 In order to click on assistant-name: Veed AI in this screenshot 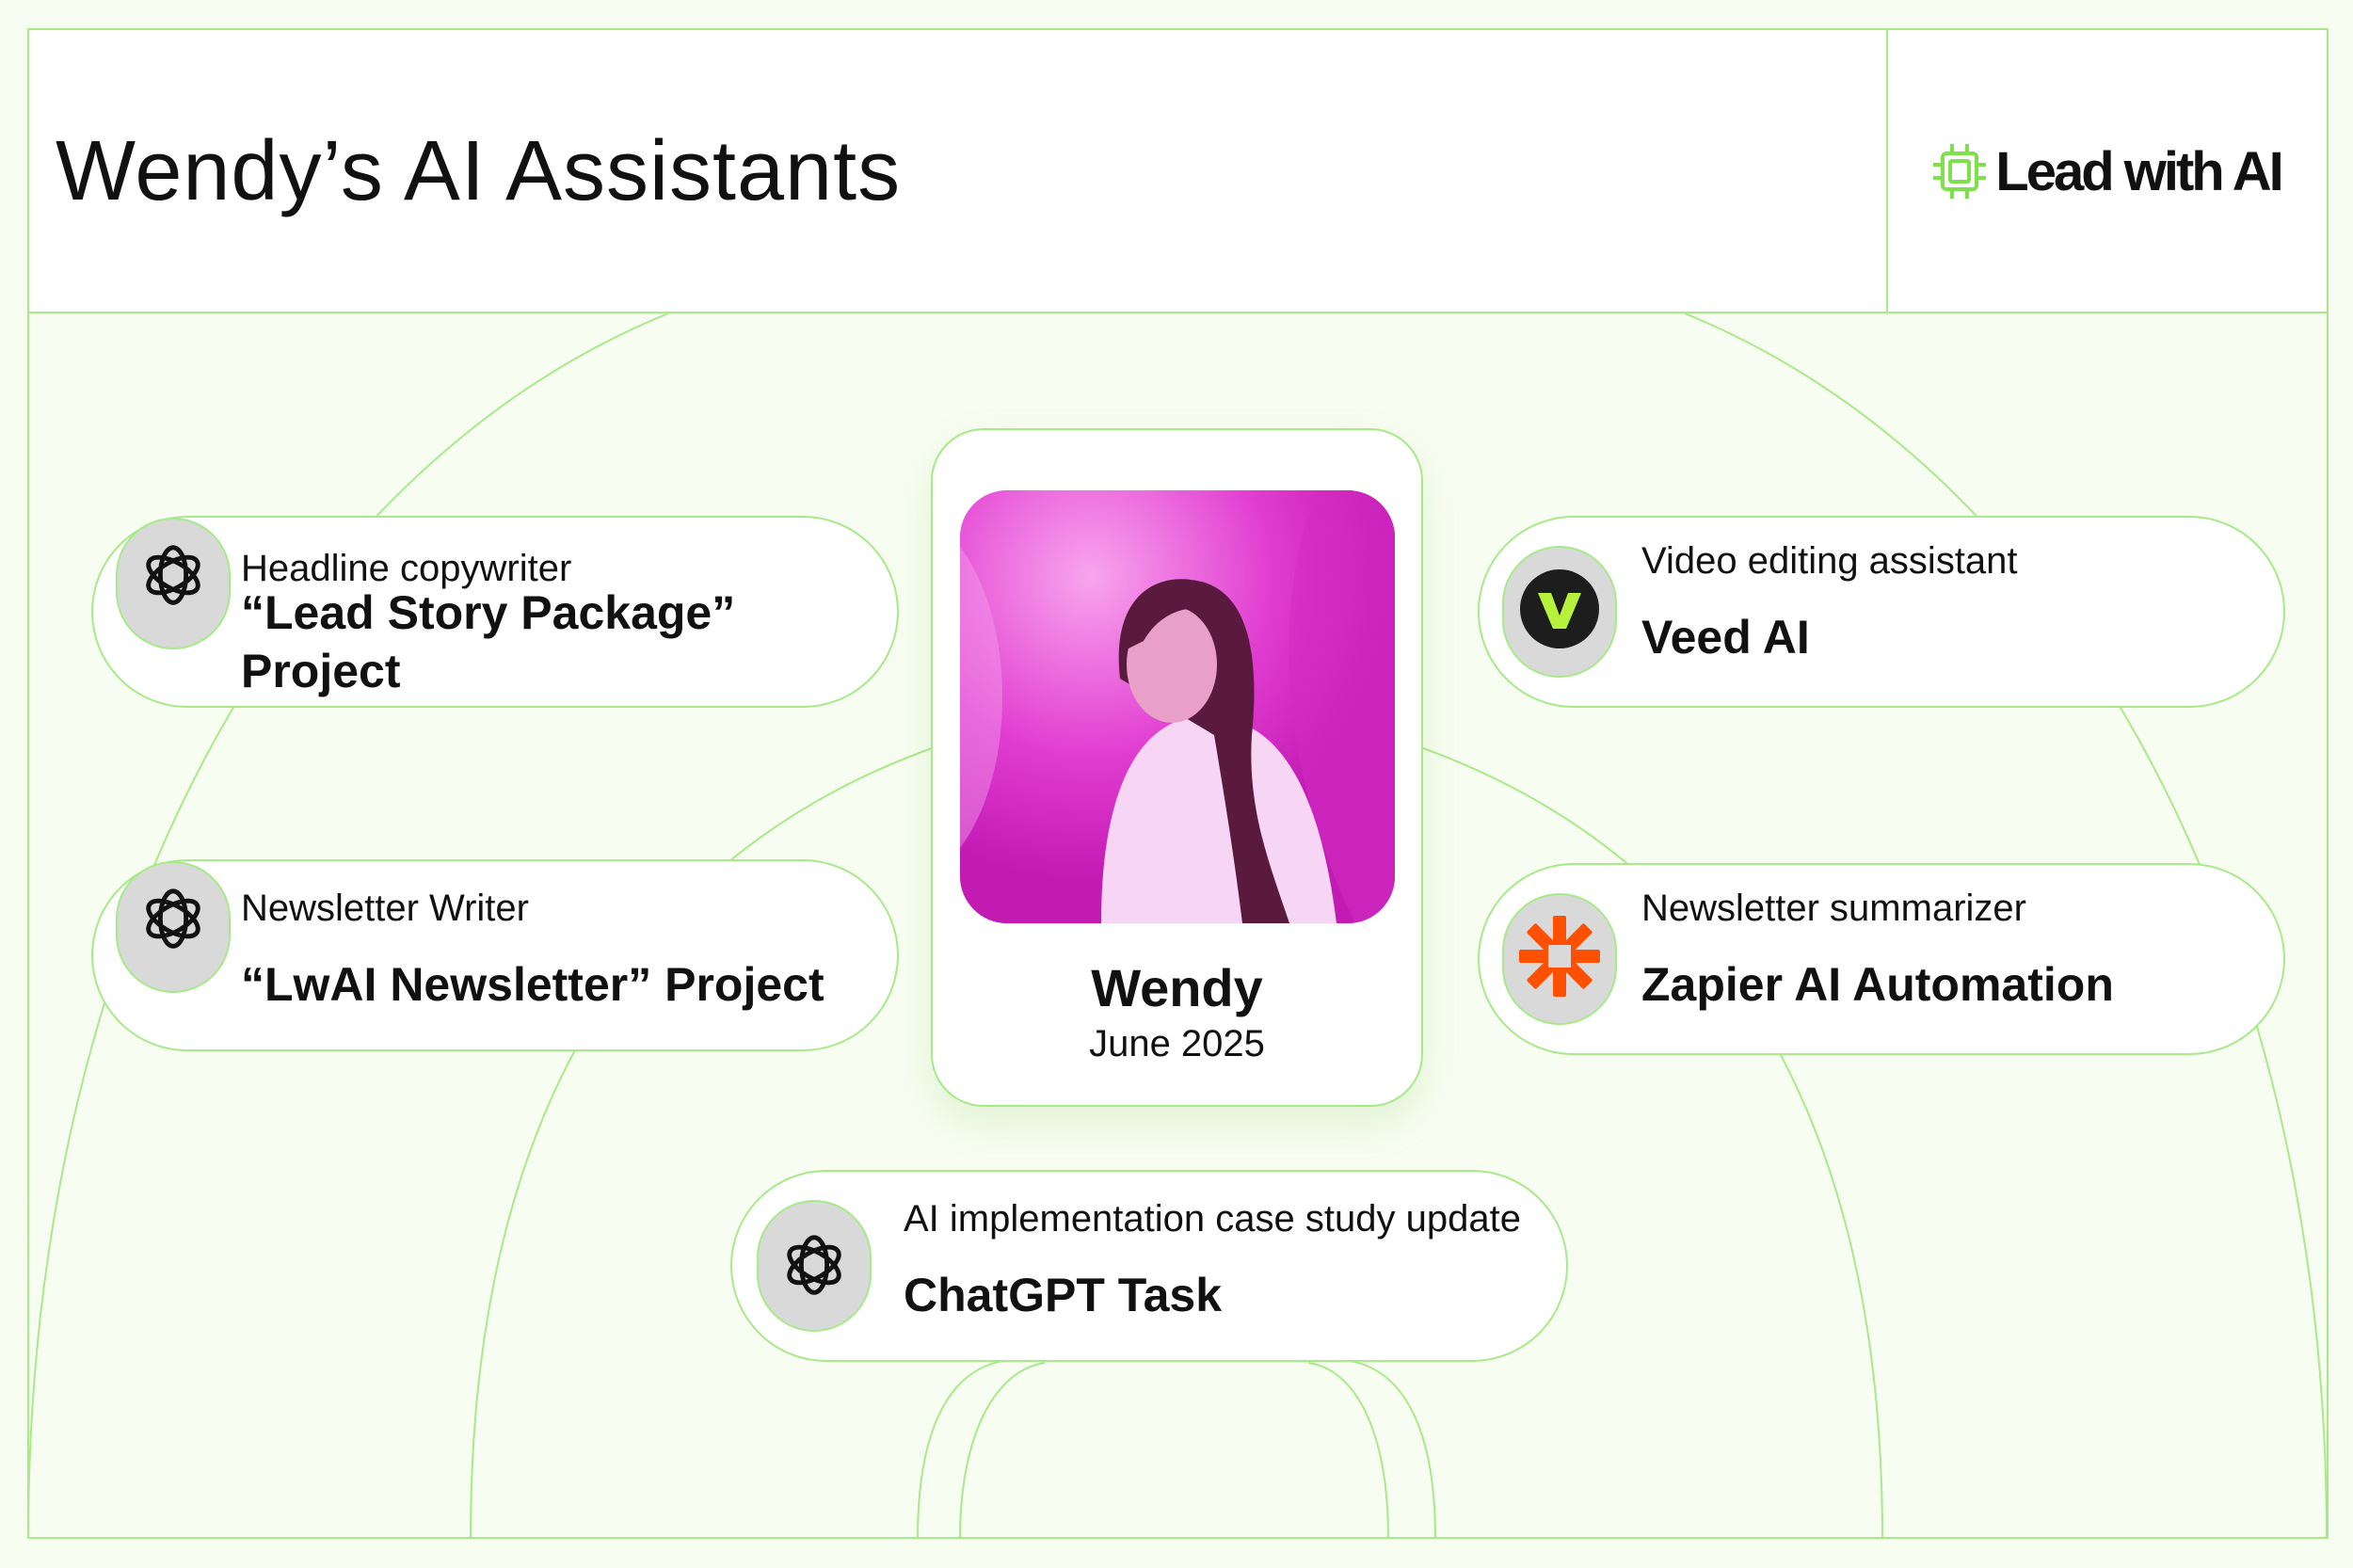, I will do `click(1726, 637)`.